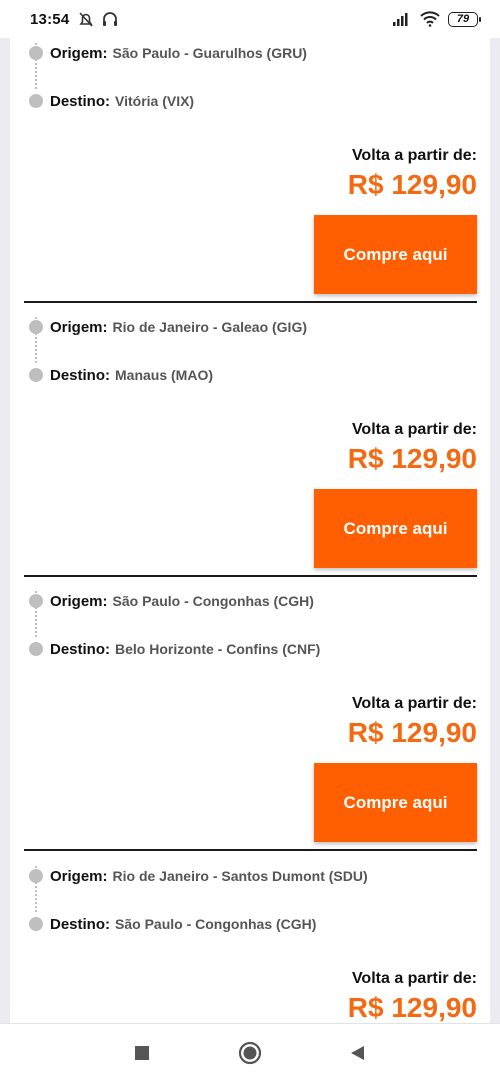 The width and height of the screenshot is (500, 1082). I want to click on divider, so click(250, 850).